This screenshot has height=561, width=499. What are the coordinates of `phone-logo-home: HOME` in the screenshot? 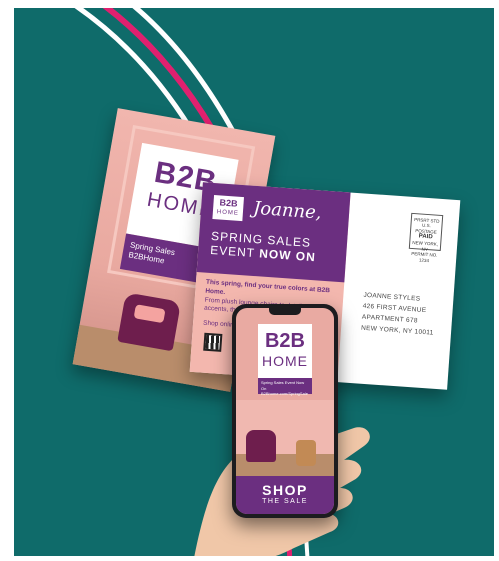 It's located at (285, 361).